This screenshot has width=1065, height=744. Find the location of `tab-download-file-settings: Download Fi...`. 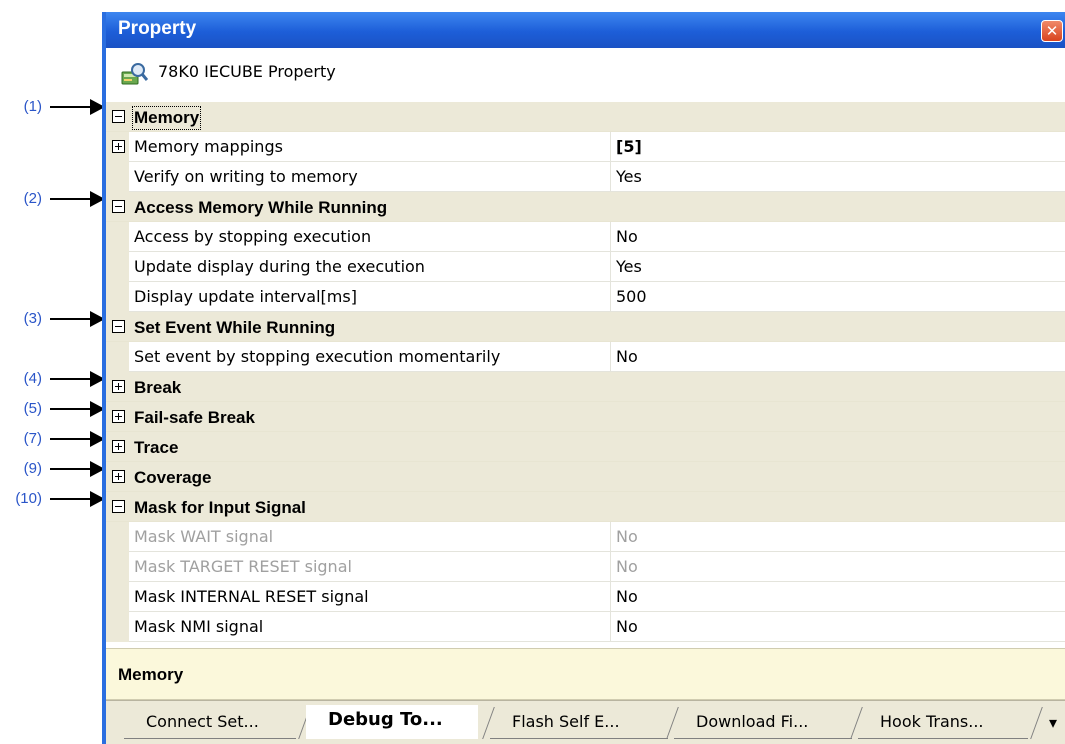

tab-download-file-settings: Download Fi... is located at coordinates (763, 723).